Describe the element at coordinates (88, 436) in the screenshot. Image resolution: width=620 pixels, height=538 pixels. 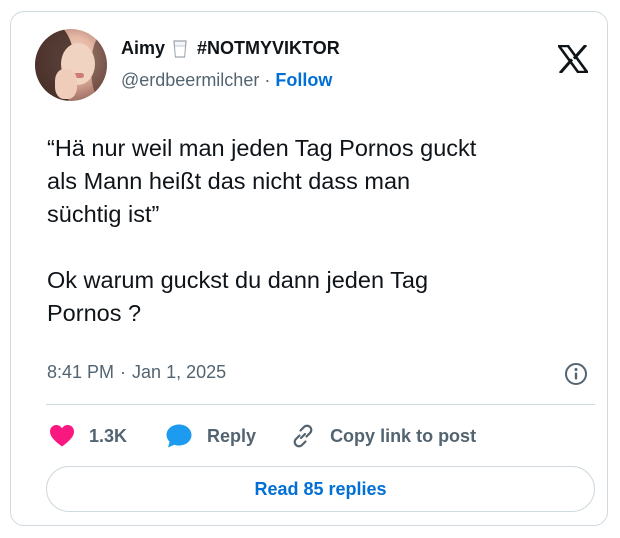
I see `like-button: 1.3K` at that location.